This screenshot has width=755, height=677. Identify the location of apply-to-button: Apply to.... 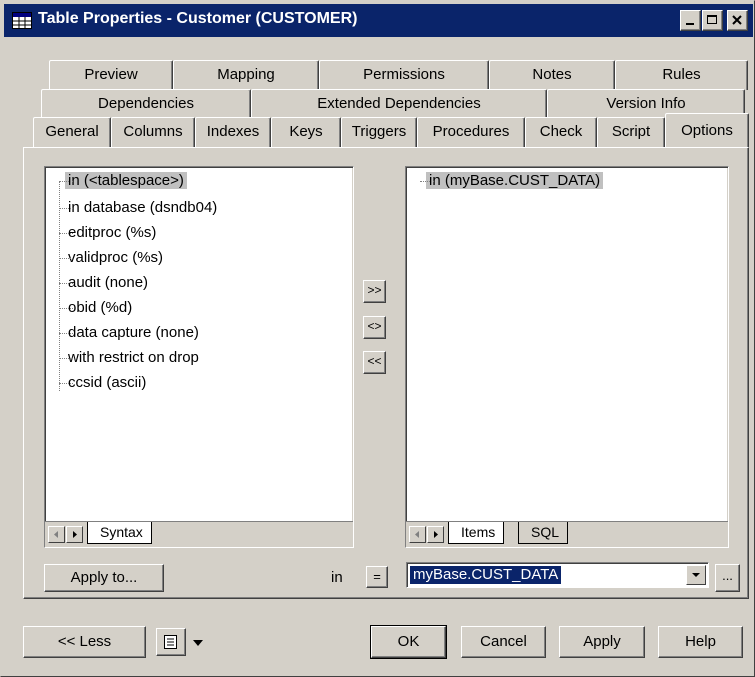
(104, 578).